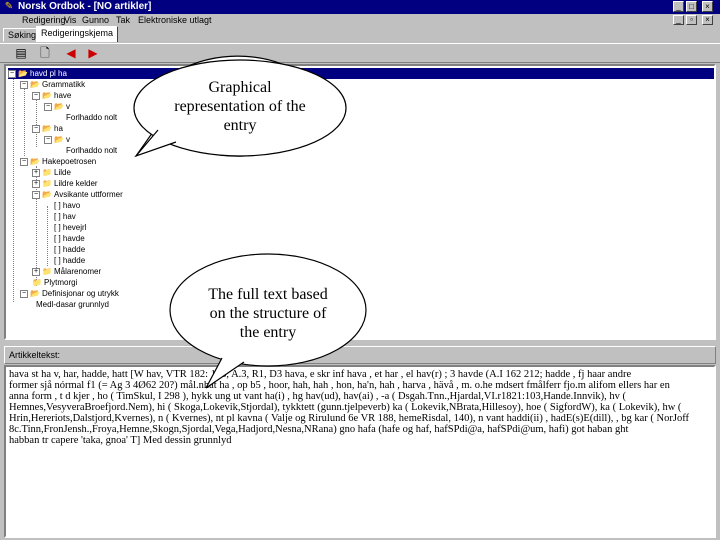  What do you see at coordinates (69, 293) in the screenshot?
I see `tree-row-definisjonar: − 📂 Definisjonar og utrykk` at bounding box center [69, 293].